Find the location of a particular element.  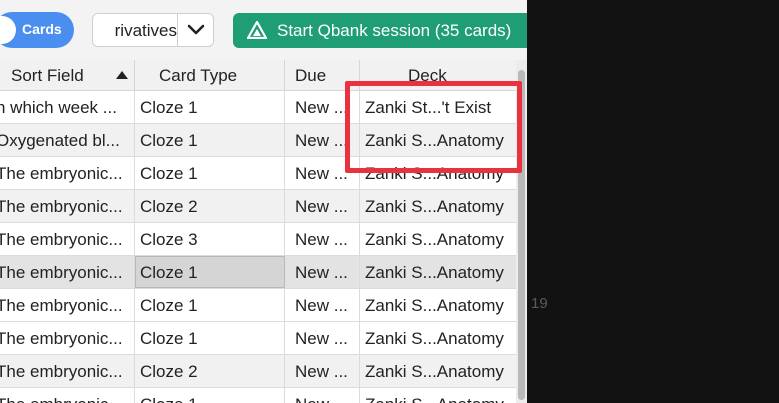

column-header-sort-field: Sort Field is located at coordinates (67, 75).